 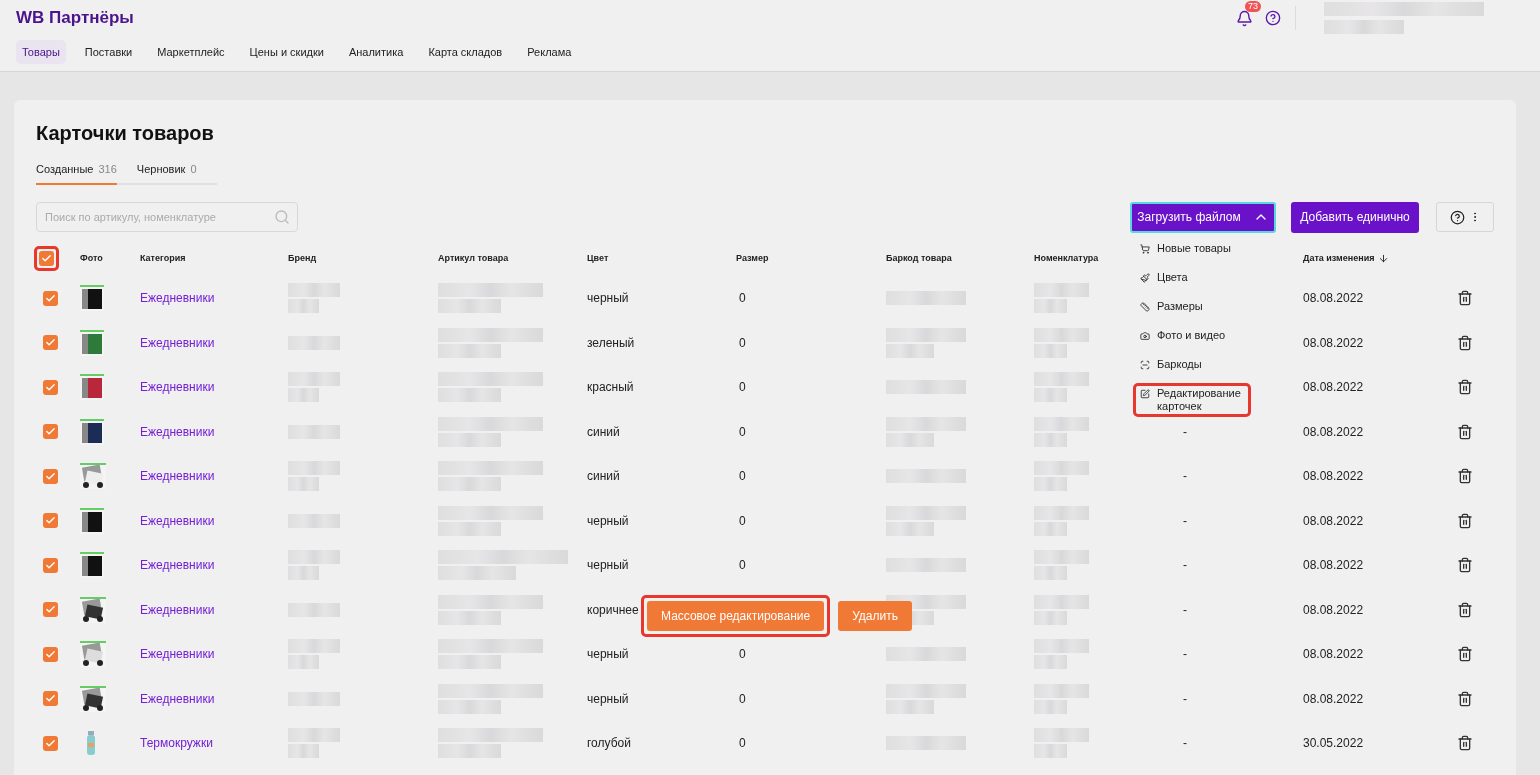 I want to click on scan-icon, so click(x=1145, y=365).